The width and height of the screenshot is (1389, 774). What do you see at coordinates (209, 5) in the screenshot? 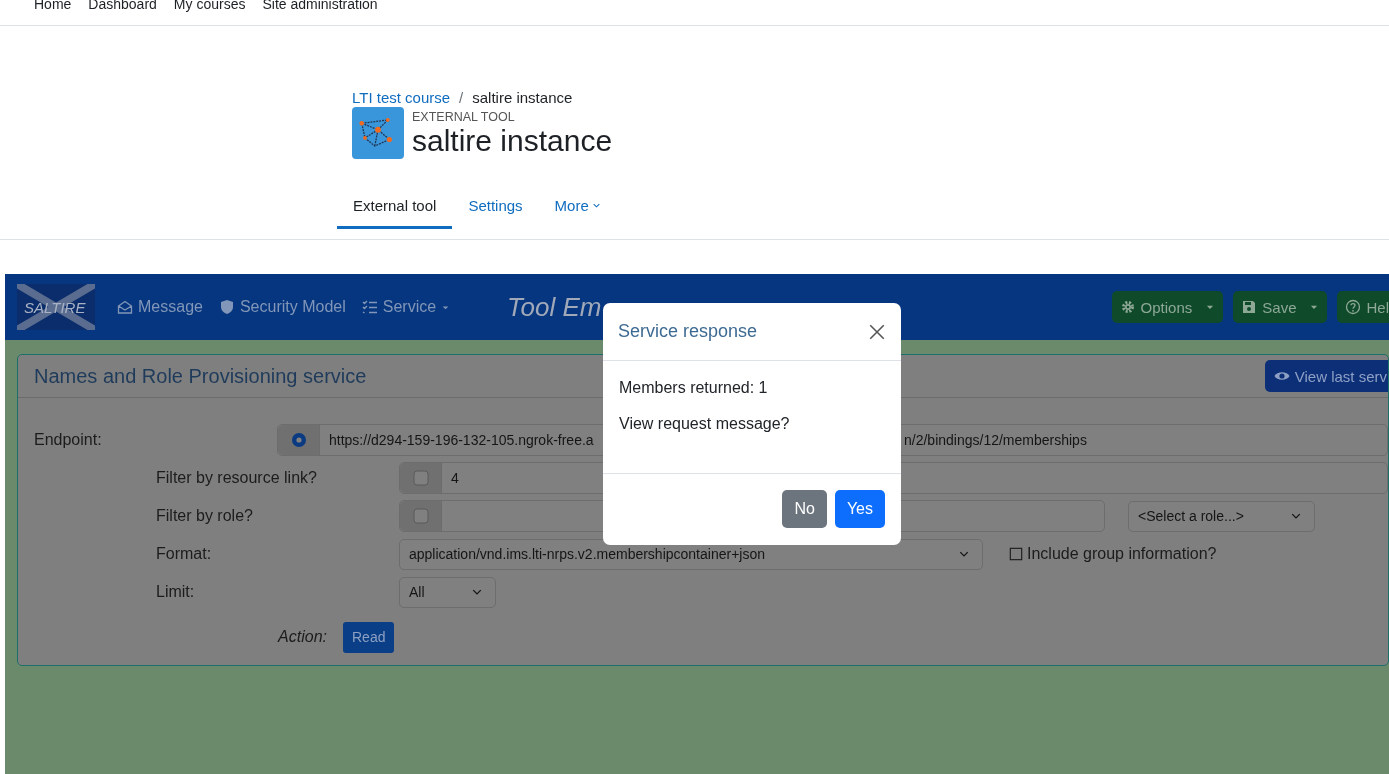
I see `nav-link: My courses` at bounding box center [209, 5].